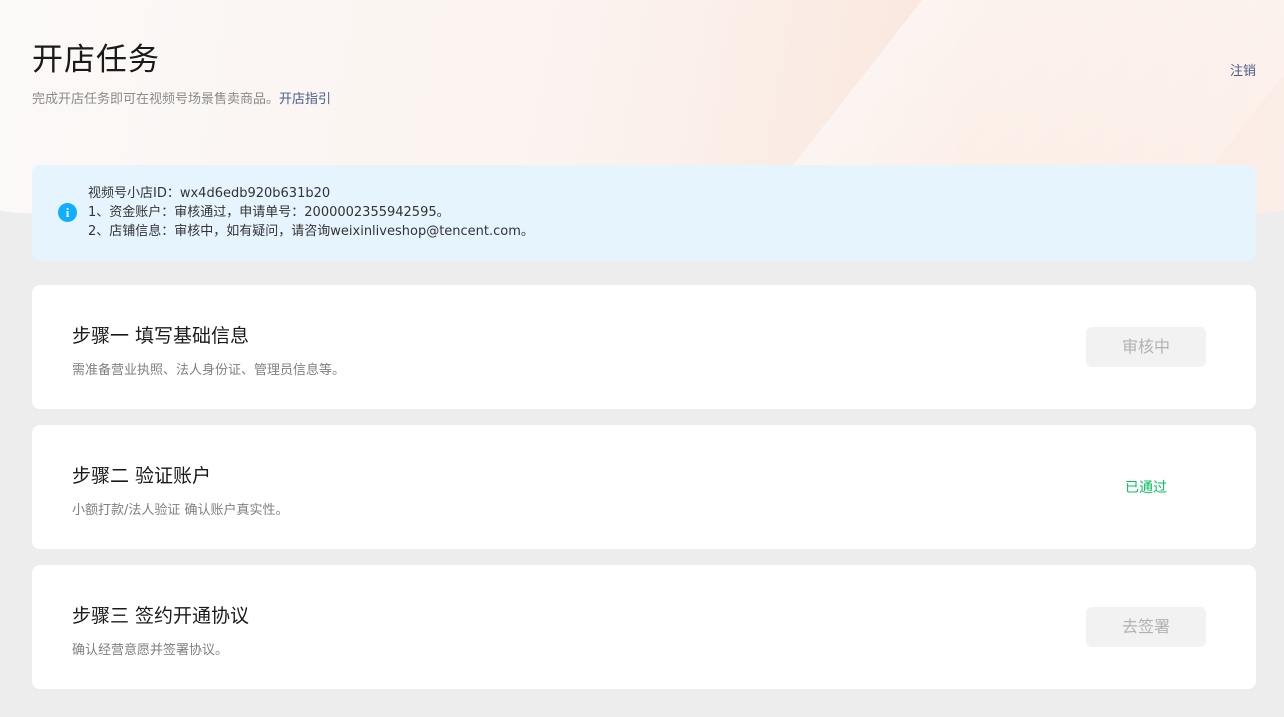 The image size is (1284, 717). What do you see at coordinates (142, 476) in the screenshot?
I see `step-title: 步骤二 验证账户` at bounding box center [142, 476].